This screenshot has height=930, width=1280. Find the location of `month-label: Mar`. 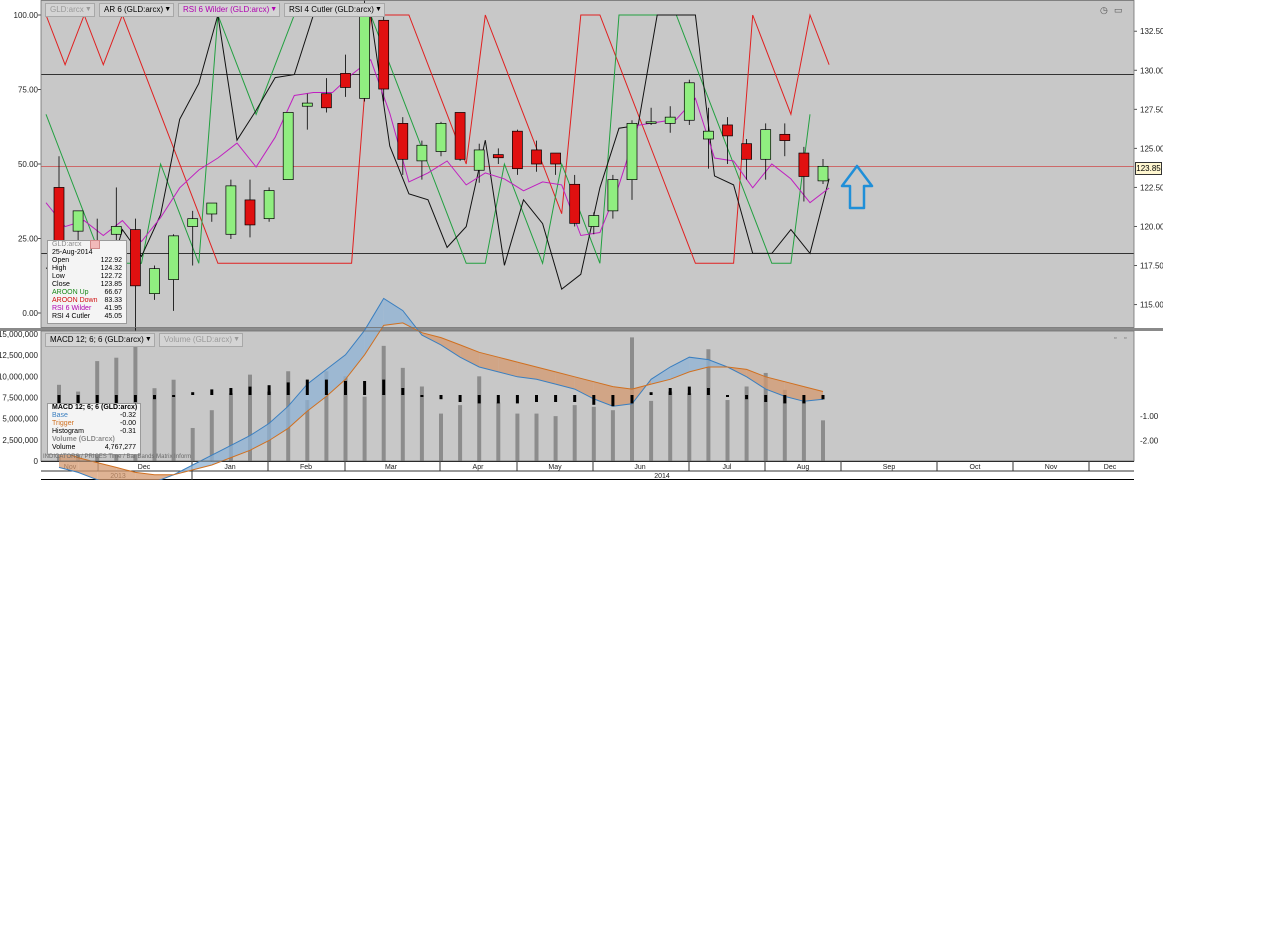

month-label: Mar is located at coordinates (391, 467).